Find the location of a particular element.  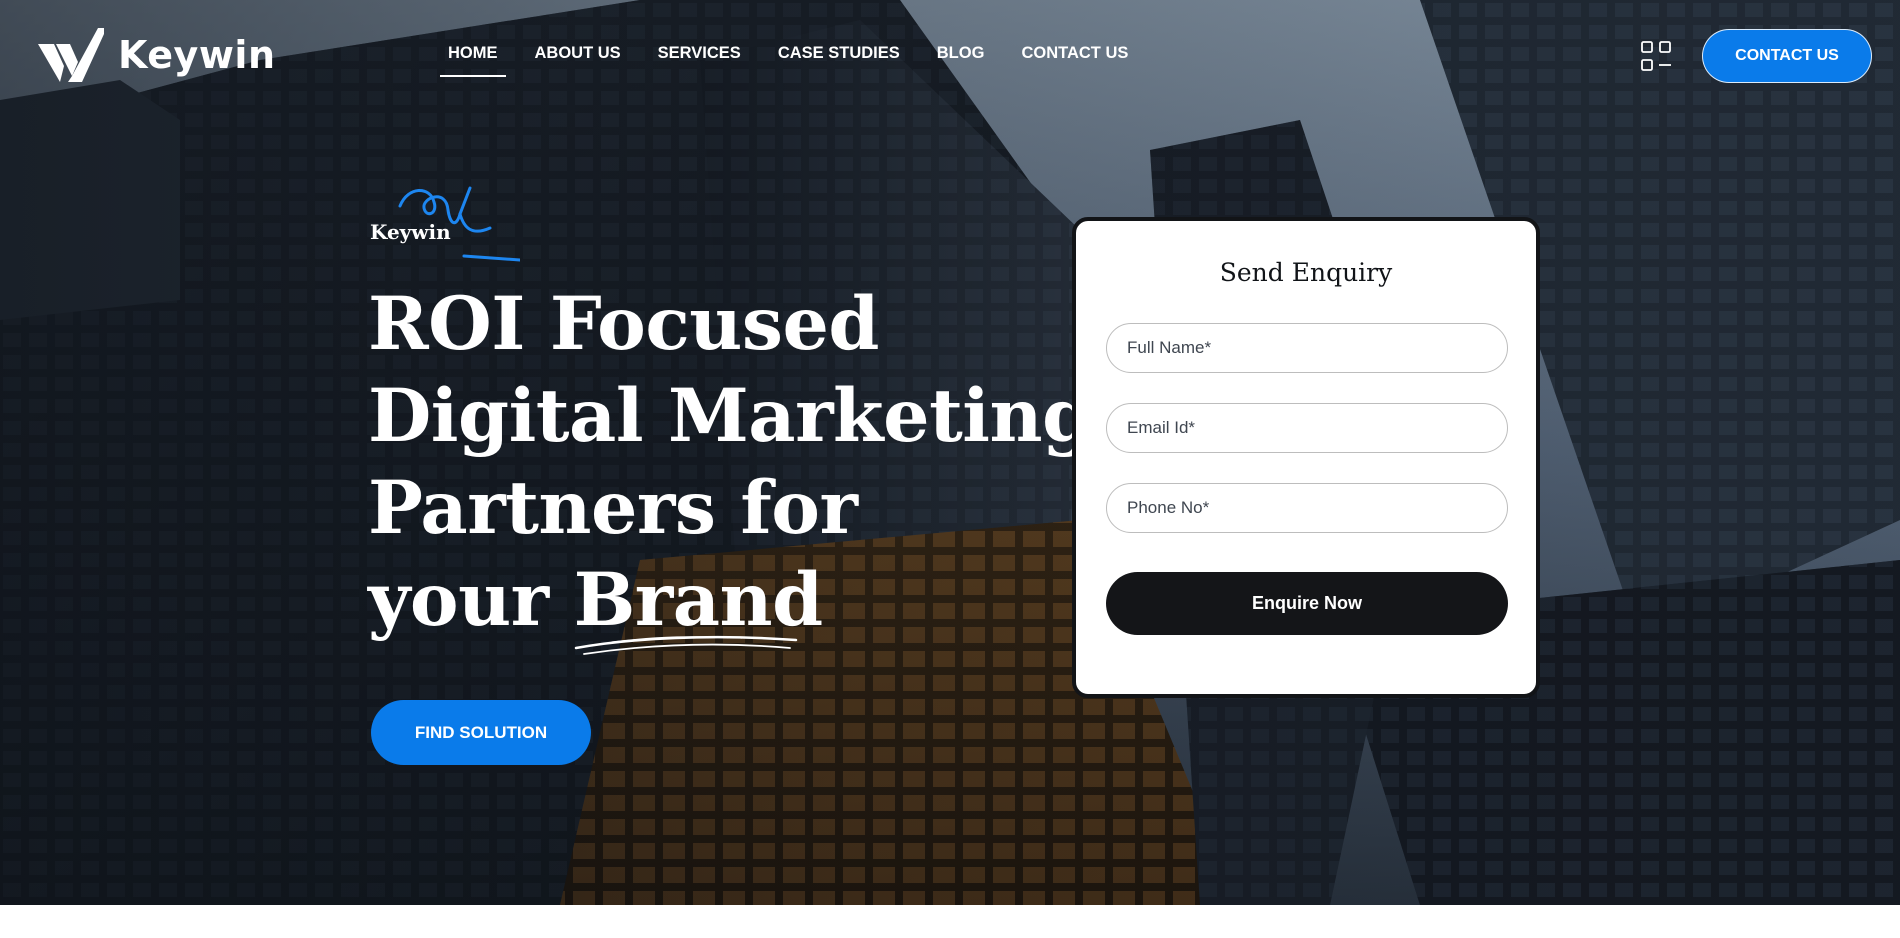

headline-line-2: Digital Marketing is located at coordinates (730, 416).